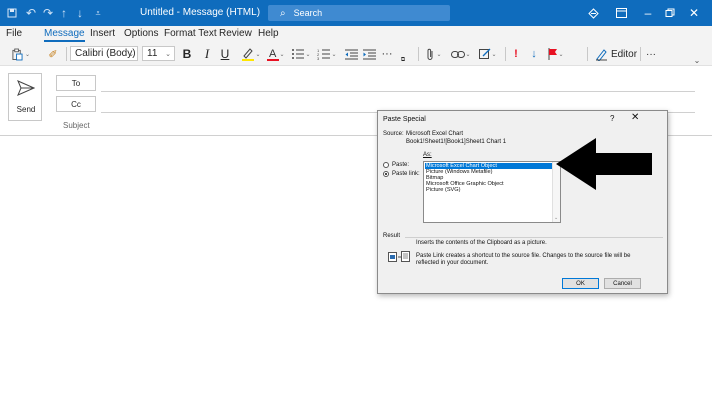 Image resolution: width=712 pixels, height=400 pixels. Describe the element at coordinates (398, 91) in the screenshot. I see `to-field` at that location.